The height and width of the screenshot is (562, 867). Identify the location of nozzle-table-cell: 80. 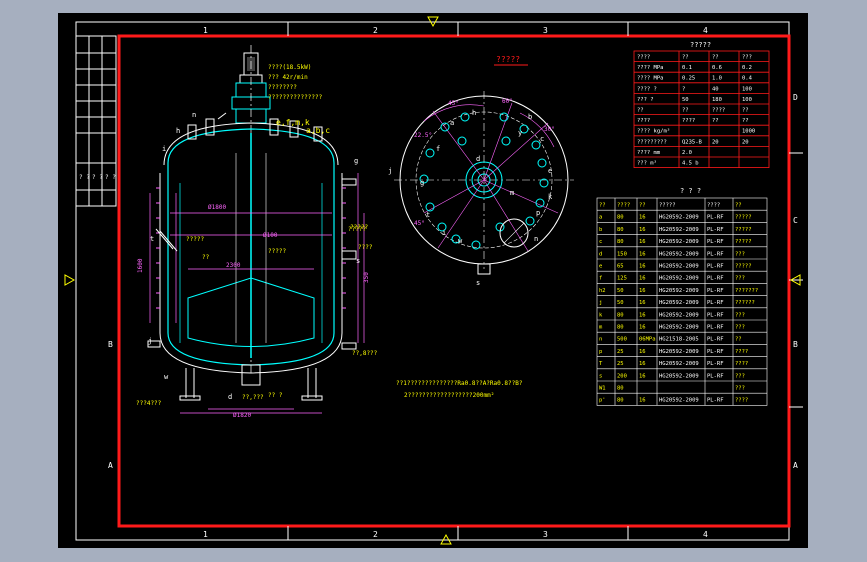
(620, 315).